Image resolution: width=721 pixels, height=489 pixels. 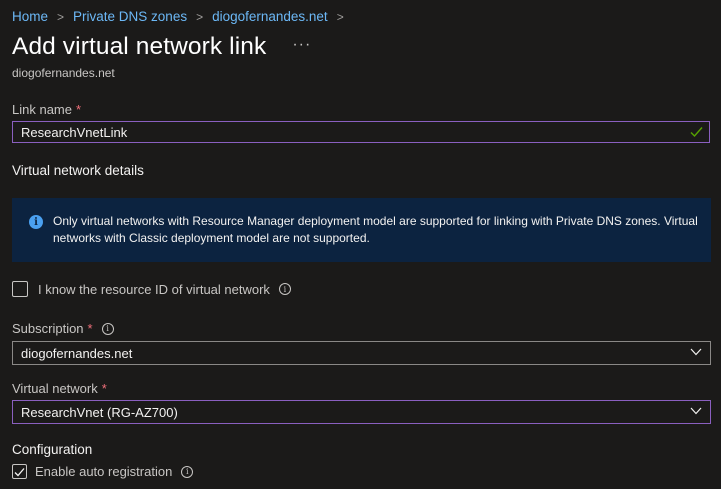 I want to click on link-name-label-text: Link name, so click(x=42, y=109).